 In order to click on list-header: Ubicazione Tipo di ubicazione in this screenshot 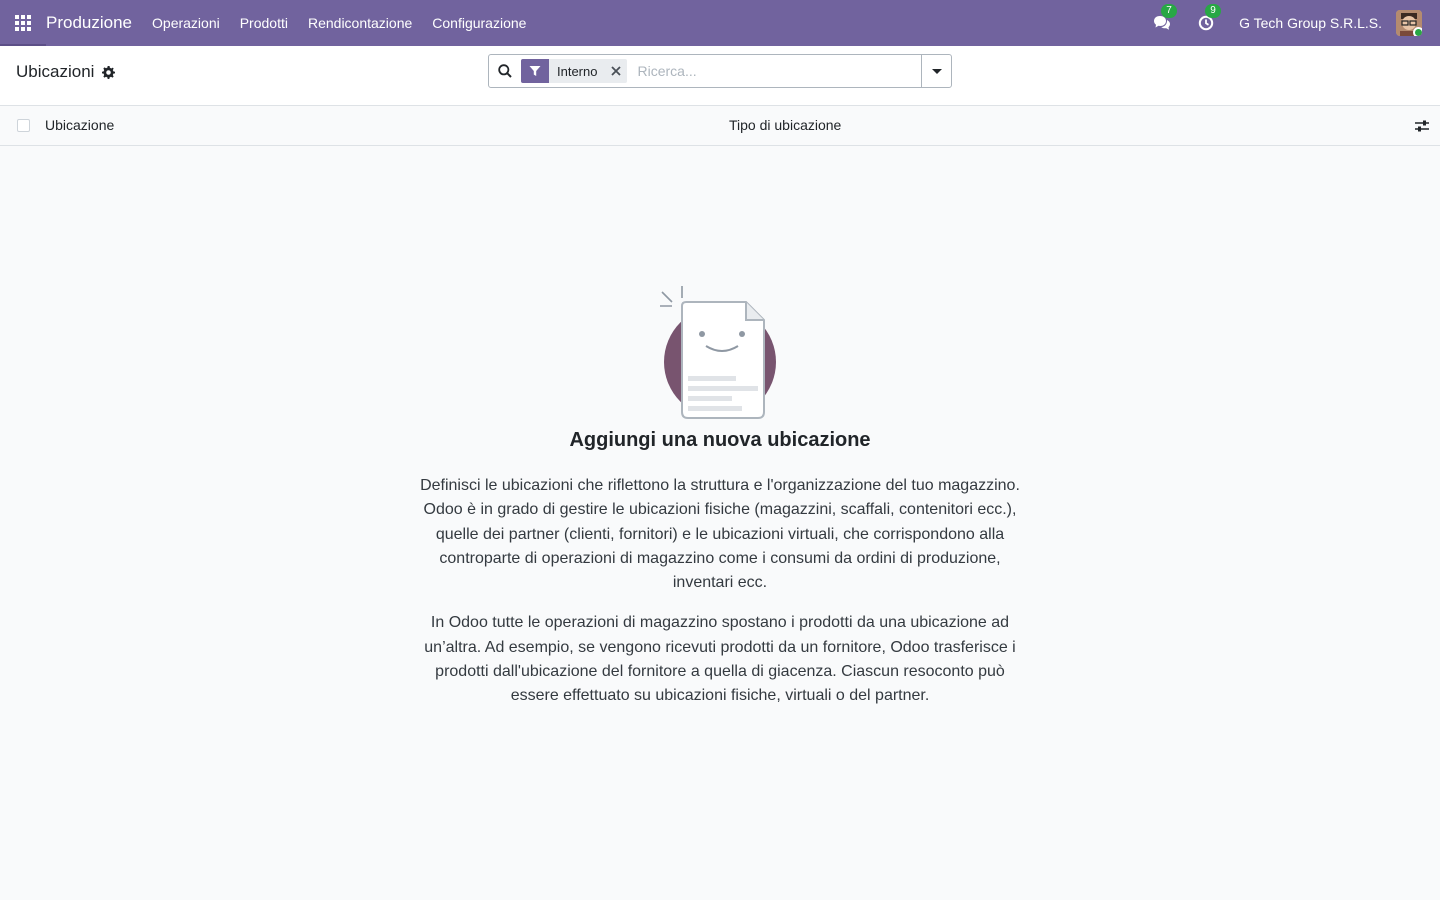, I will do `click(720, 126)`.